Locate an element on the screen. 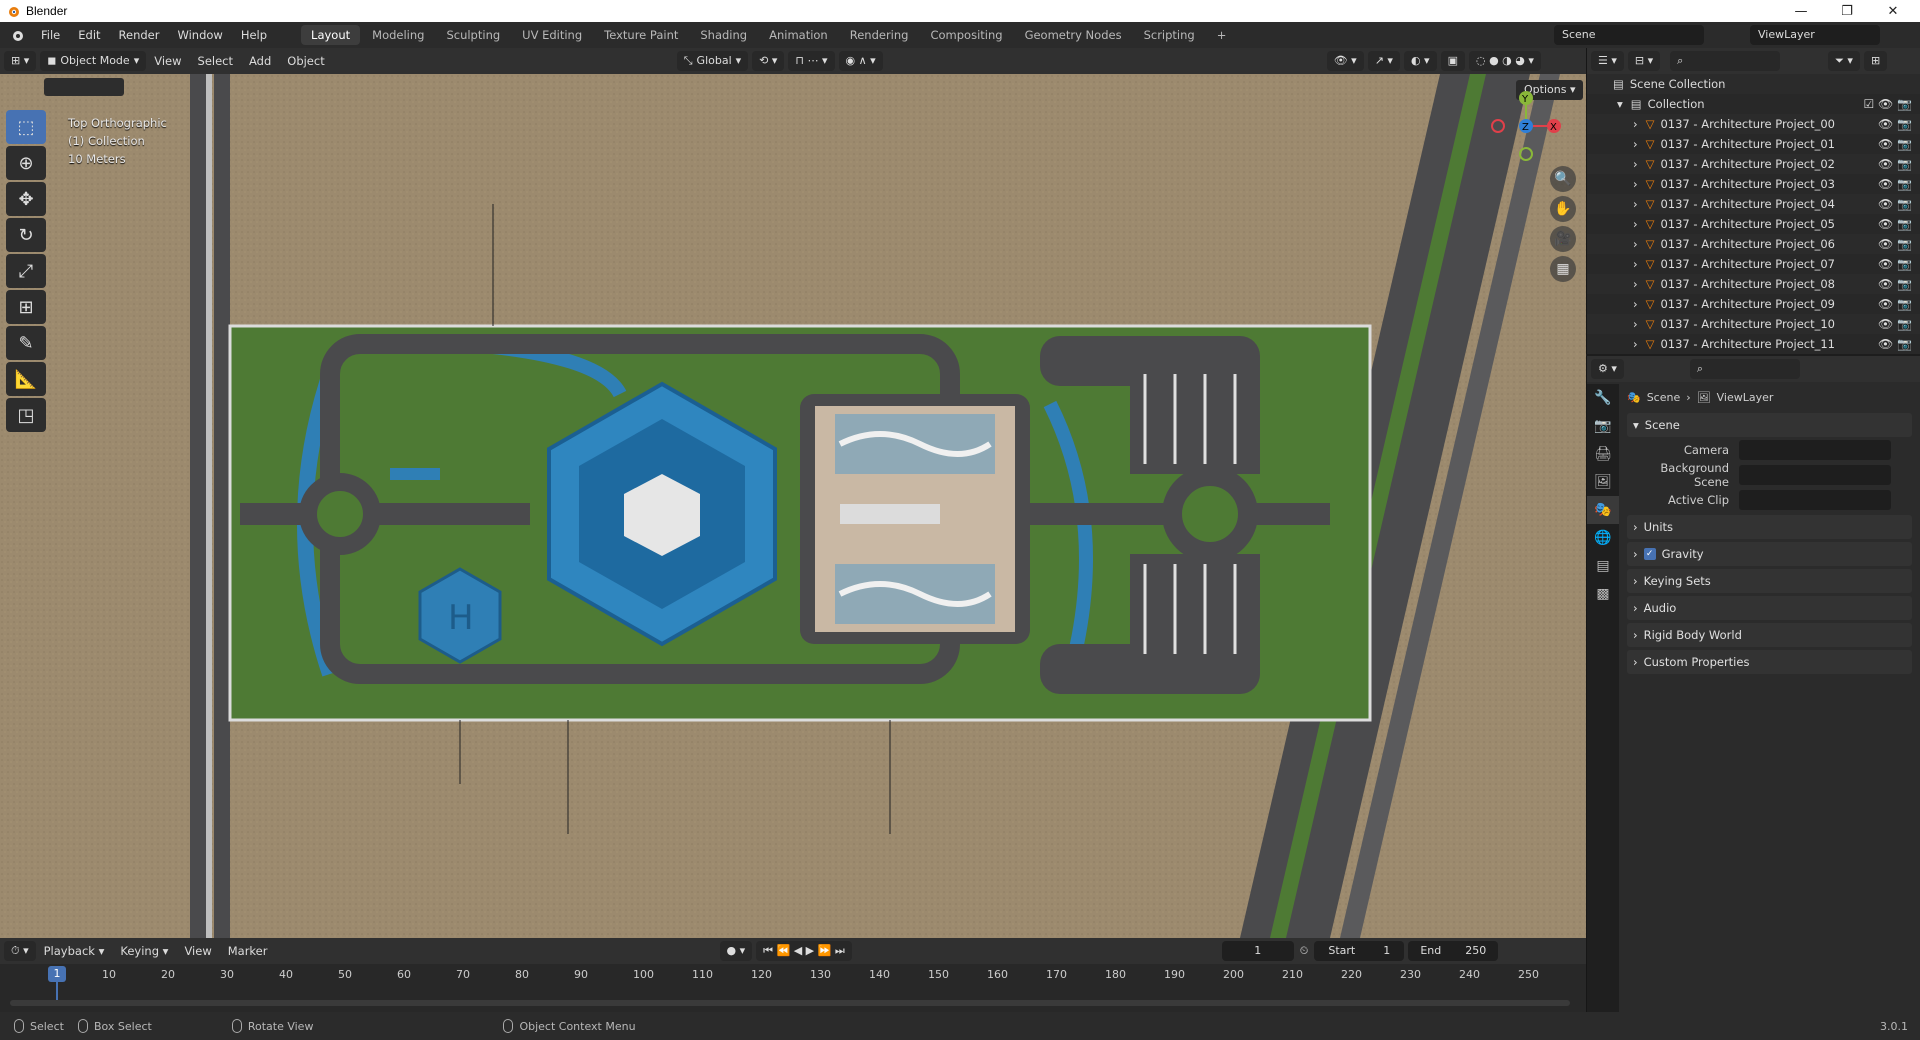 This screenshot has height=1040, width=1920. menu-window: Window is located at coordinates (199, 35).